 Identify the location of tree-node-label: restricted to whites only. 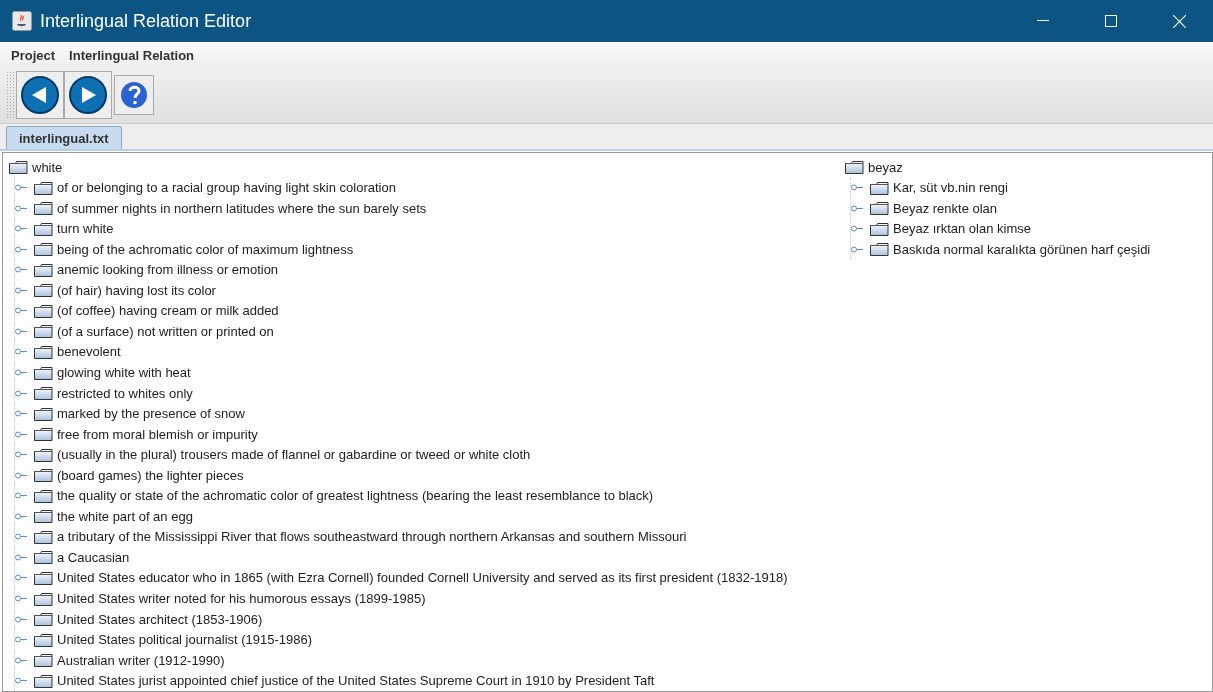
(125, 393).